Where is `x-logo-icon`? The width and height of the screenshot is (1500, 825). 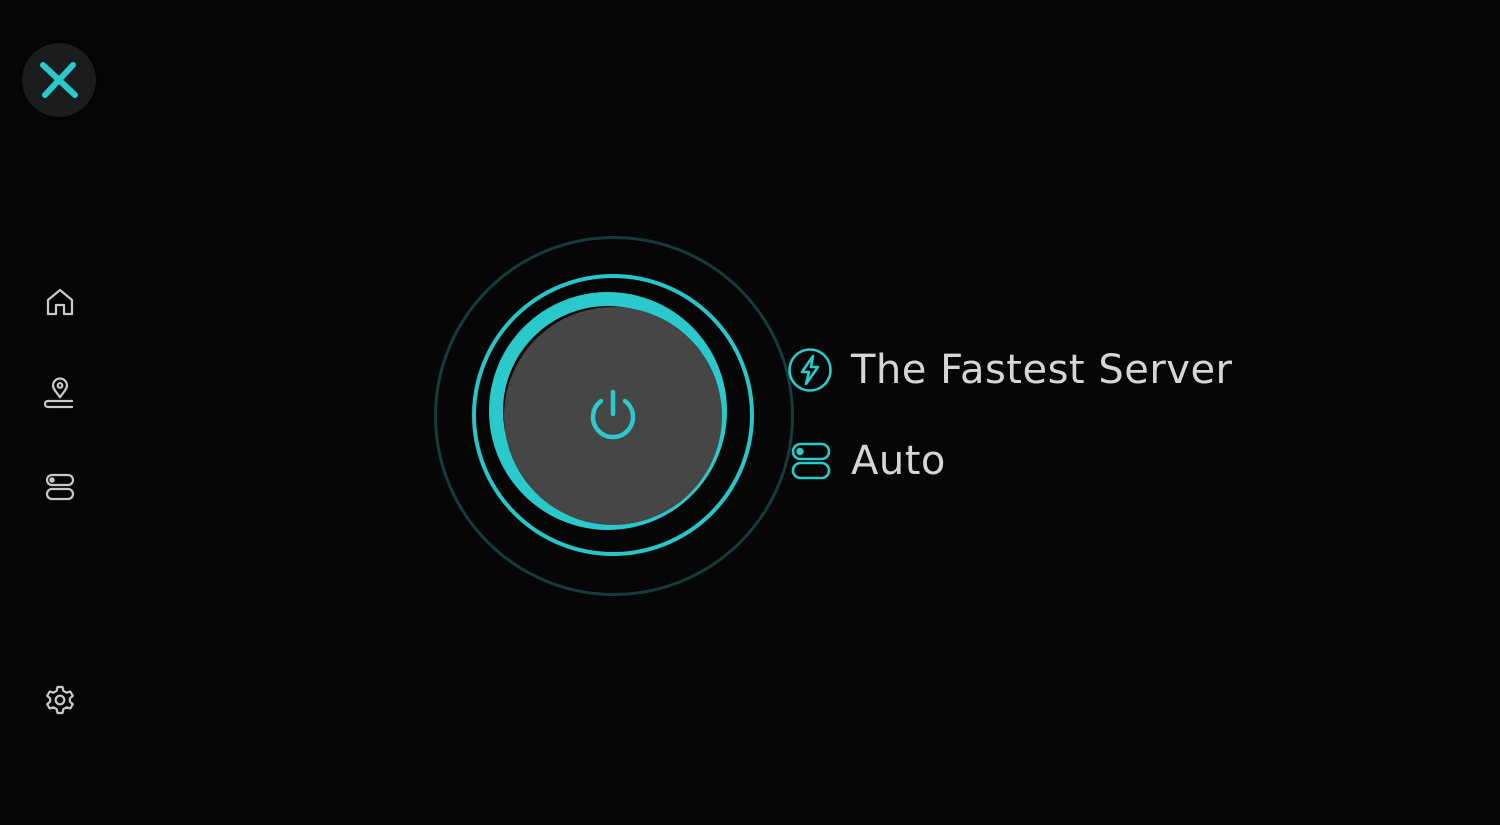
x-logo-icon is located at coordinates (59, 80).